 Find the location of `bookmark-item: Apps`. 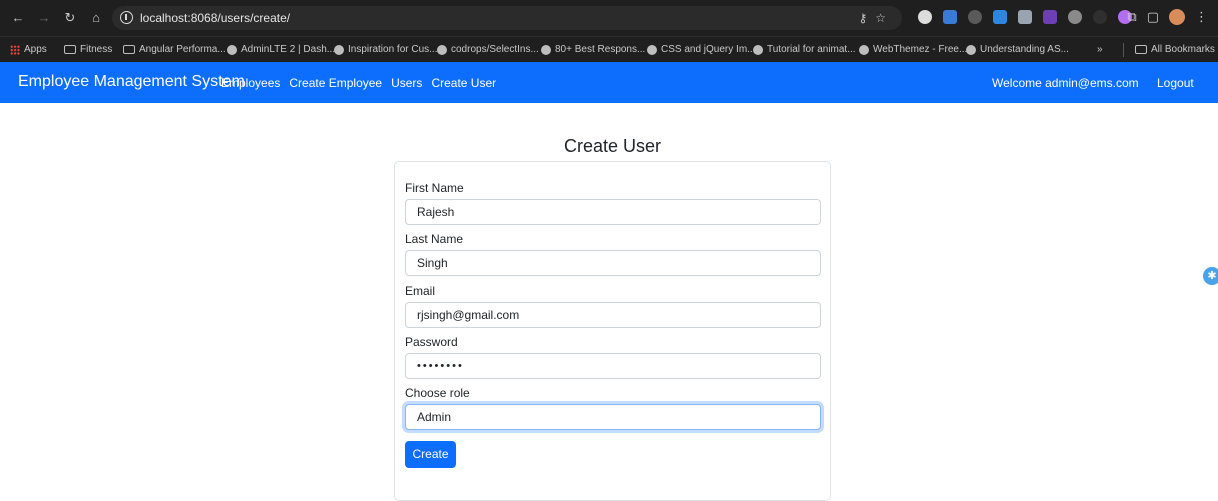

bookmark-item: Apps is located at coordinates (28, 49).